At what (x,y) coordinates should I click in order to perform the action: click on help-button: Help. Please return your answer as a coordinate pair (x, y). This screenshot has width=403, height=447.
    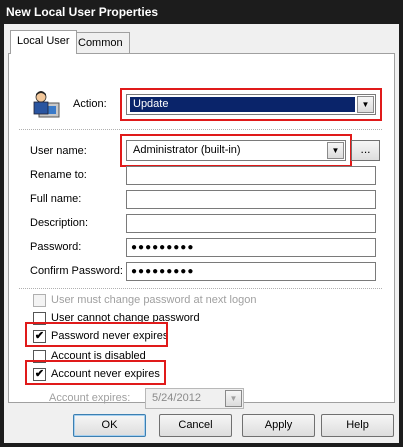
    Looking at the image, I should click on (357, 425).